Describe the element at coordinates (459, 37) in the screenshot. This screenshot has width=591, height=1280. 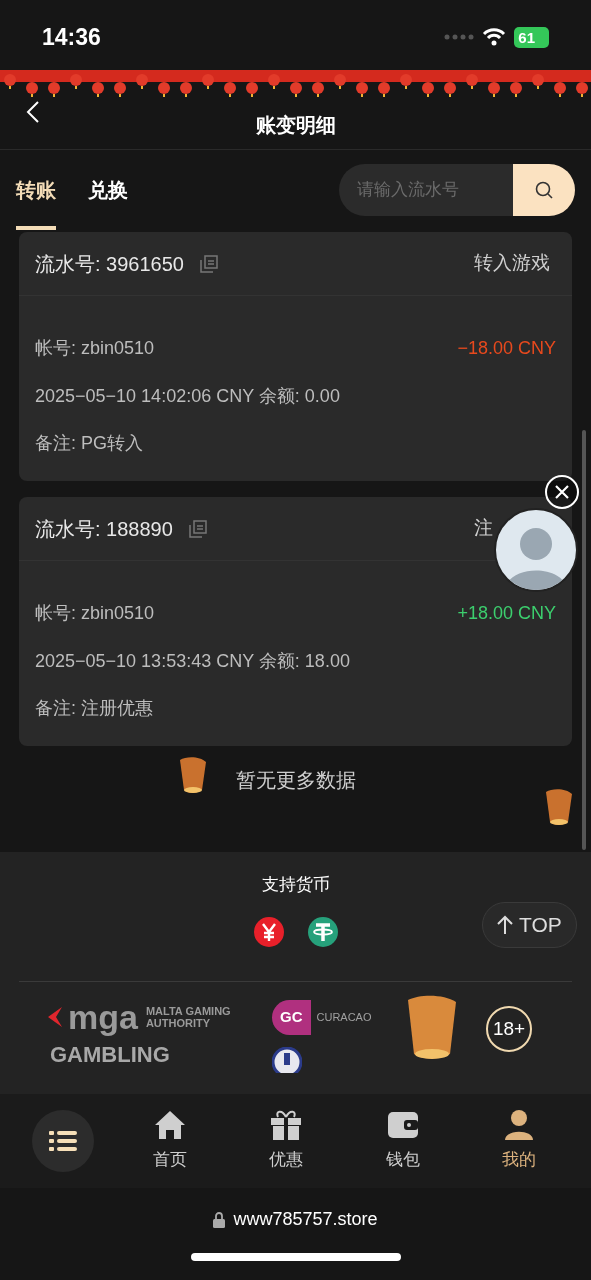
I see `signal-icon` at that location.